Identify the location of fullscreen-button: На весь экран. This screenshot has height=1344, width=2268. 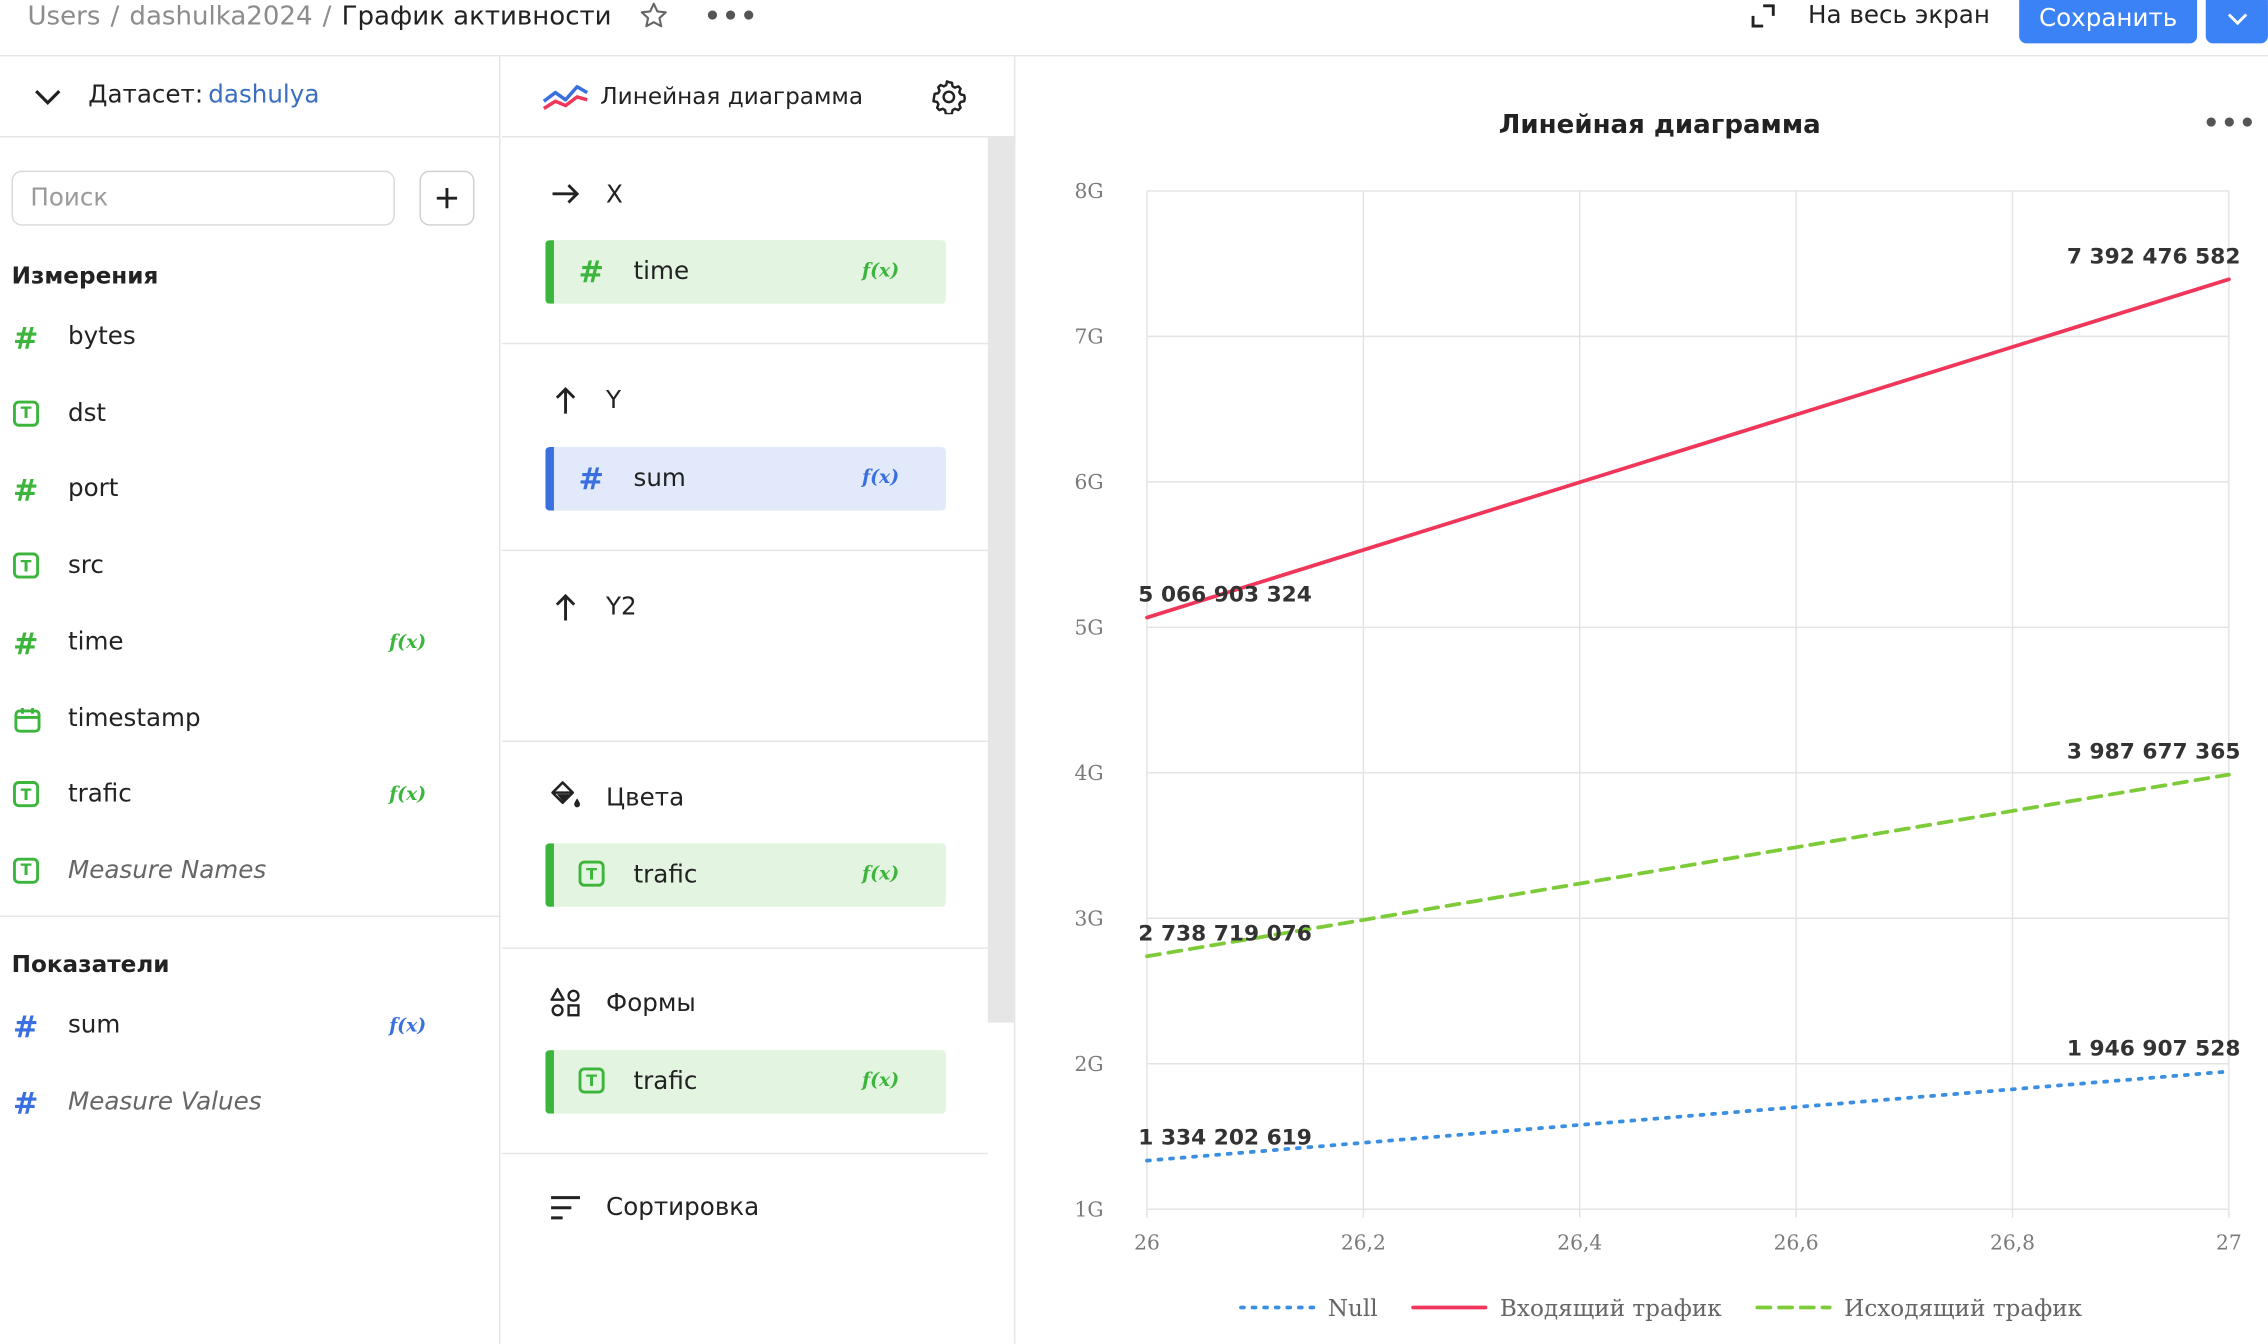
(1869, 20).